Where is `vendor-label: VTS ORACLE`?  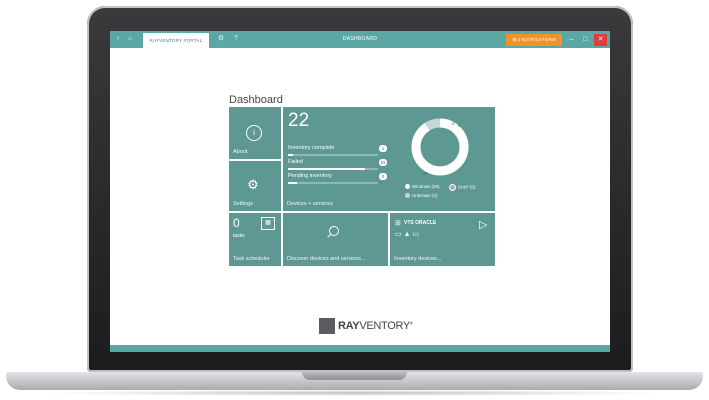
vendor-label: VTS ORACLE is located at coordinates (420, 223).